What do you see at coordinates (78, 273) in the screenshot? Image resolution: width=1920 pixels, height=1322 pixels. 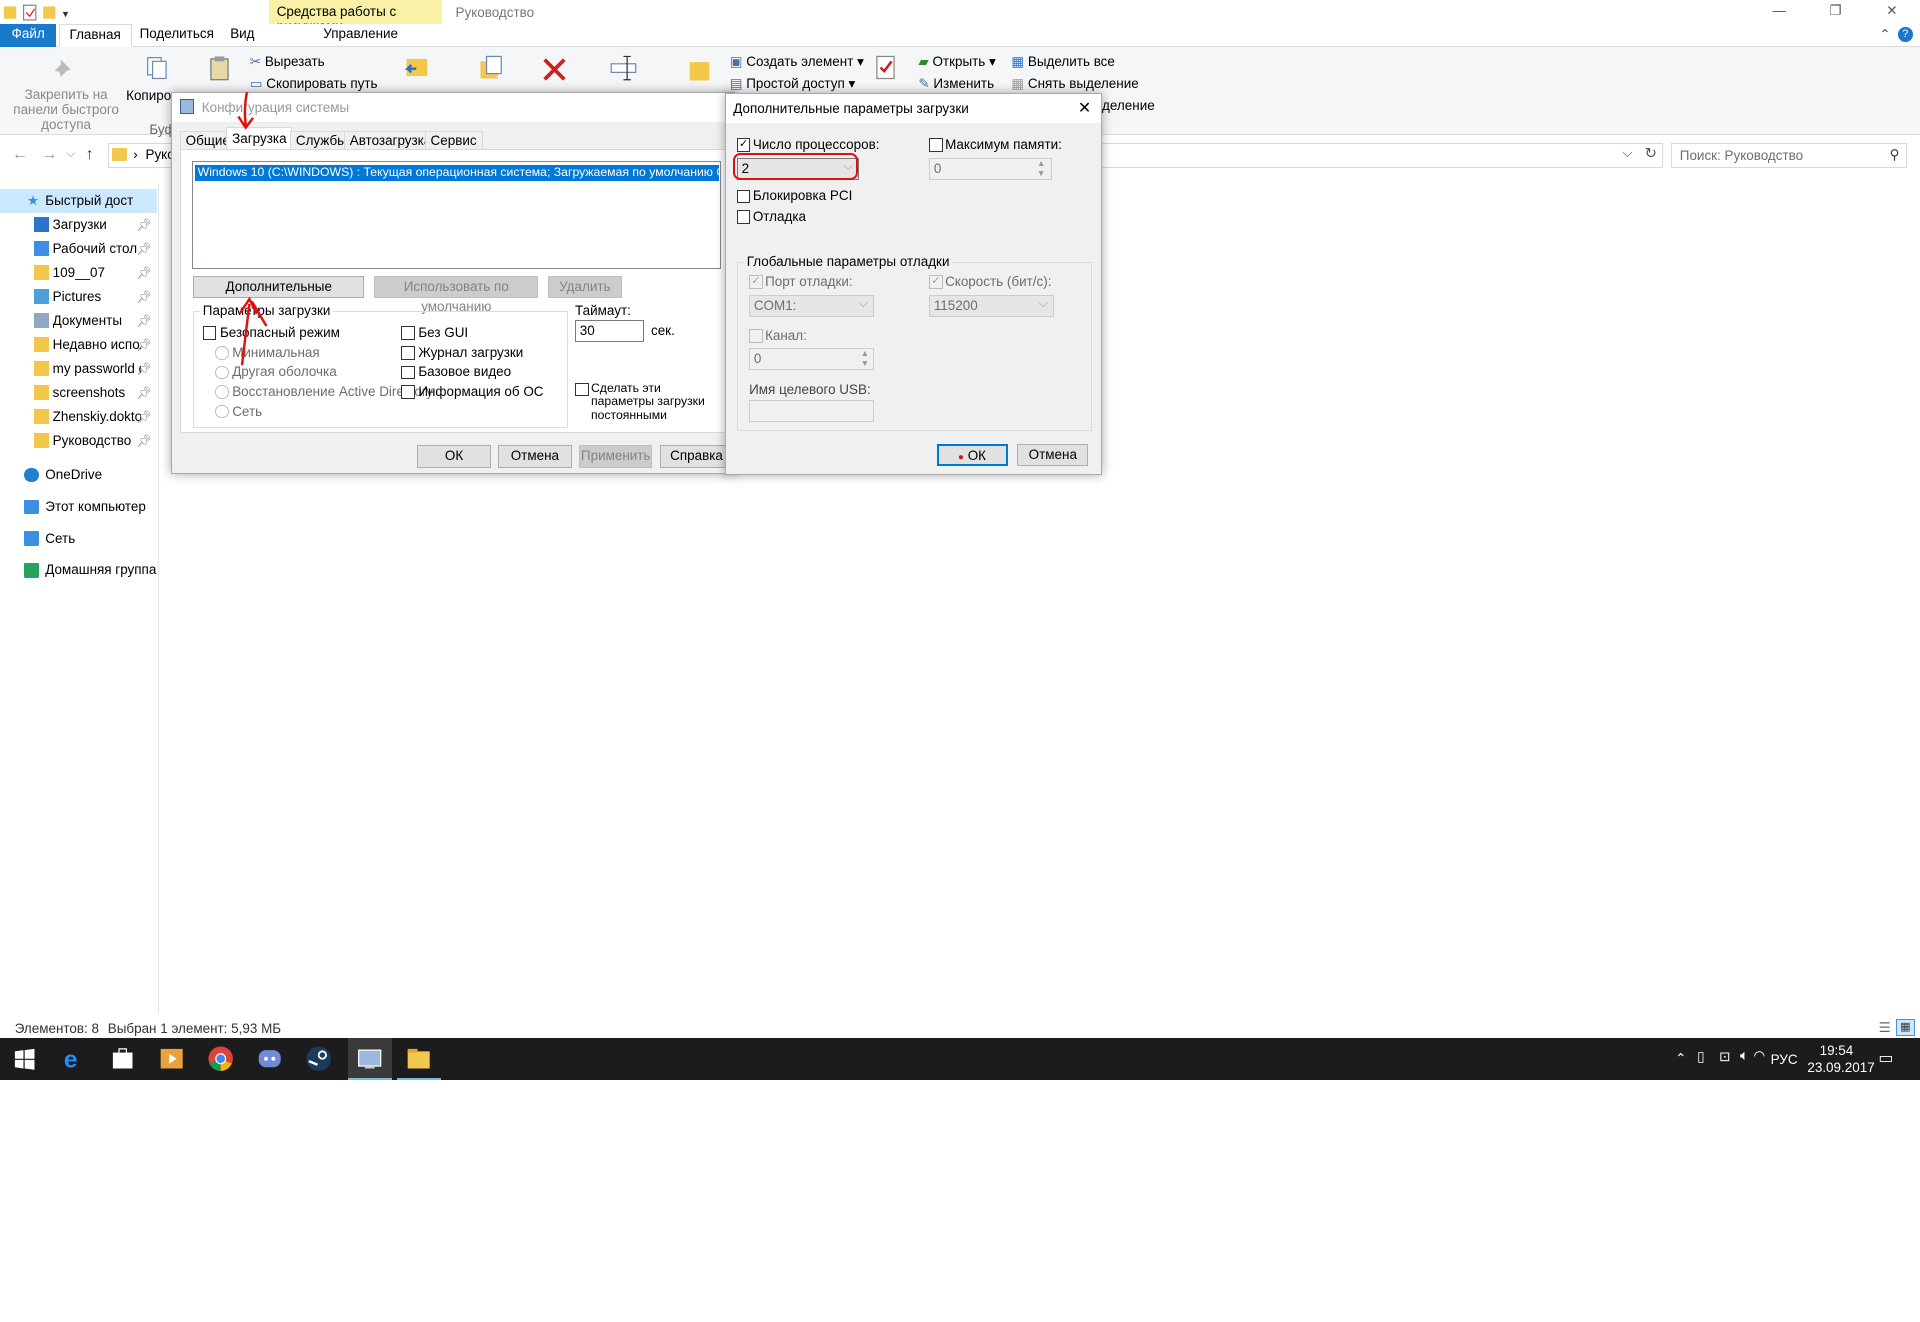 I see `sidebar-item: 109__07 📌︎` at bounding box center [78, 273].